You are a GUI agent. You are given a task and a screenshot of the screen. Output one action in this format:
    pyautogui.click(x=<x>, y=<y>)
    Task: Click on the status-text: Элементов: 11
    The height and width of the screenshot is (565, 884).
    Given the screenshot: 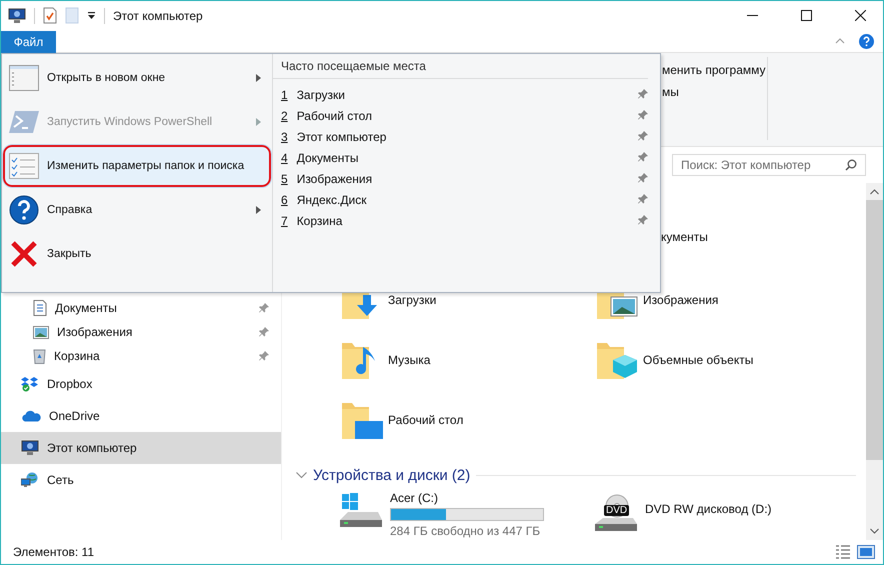 What is the action you would take?
    pyautogui.click(x=53, y=552)
    